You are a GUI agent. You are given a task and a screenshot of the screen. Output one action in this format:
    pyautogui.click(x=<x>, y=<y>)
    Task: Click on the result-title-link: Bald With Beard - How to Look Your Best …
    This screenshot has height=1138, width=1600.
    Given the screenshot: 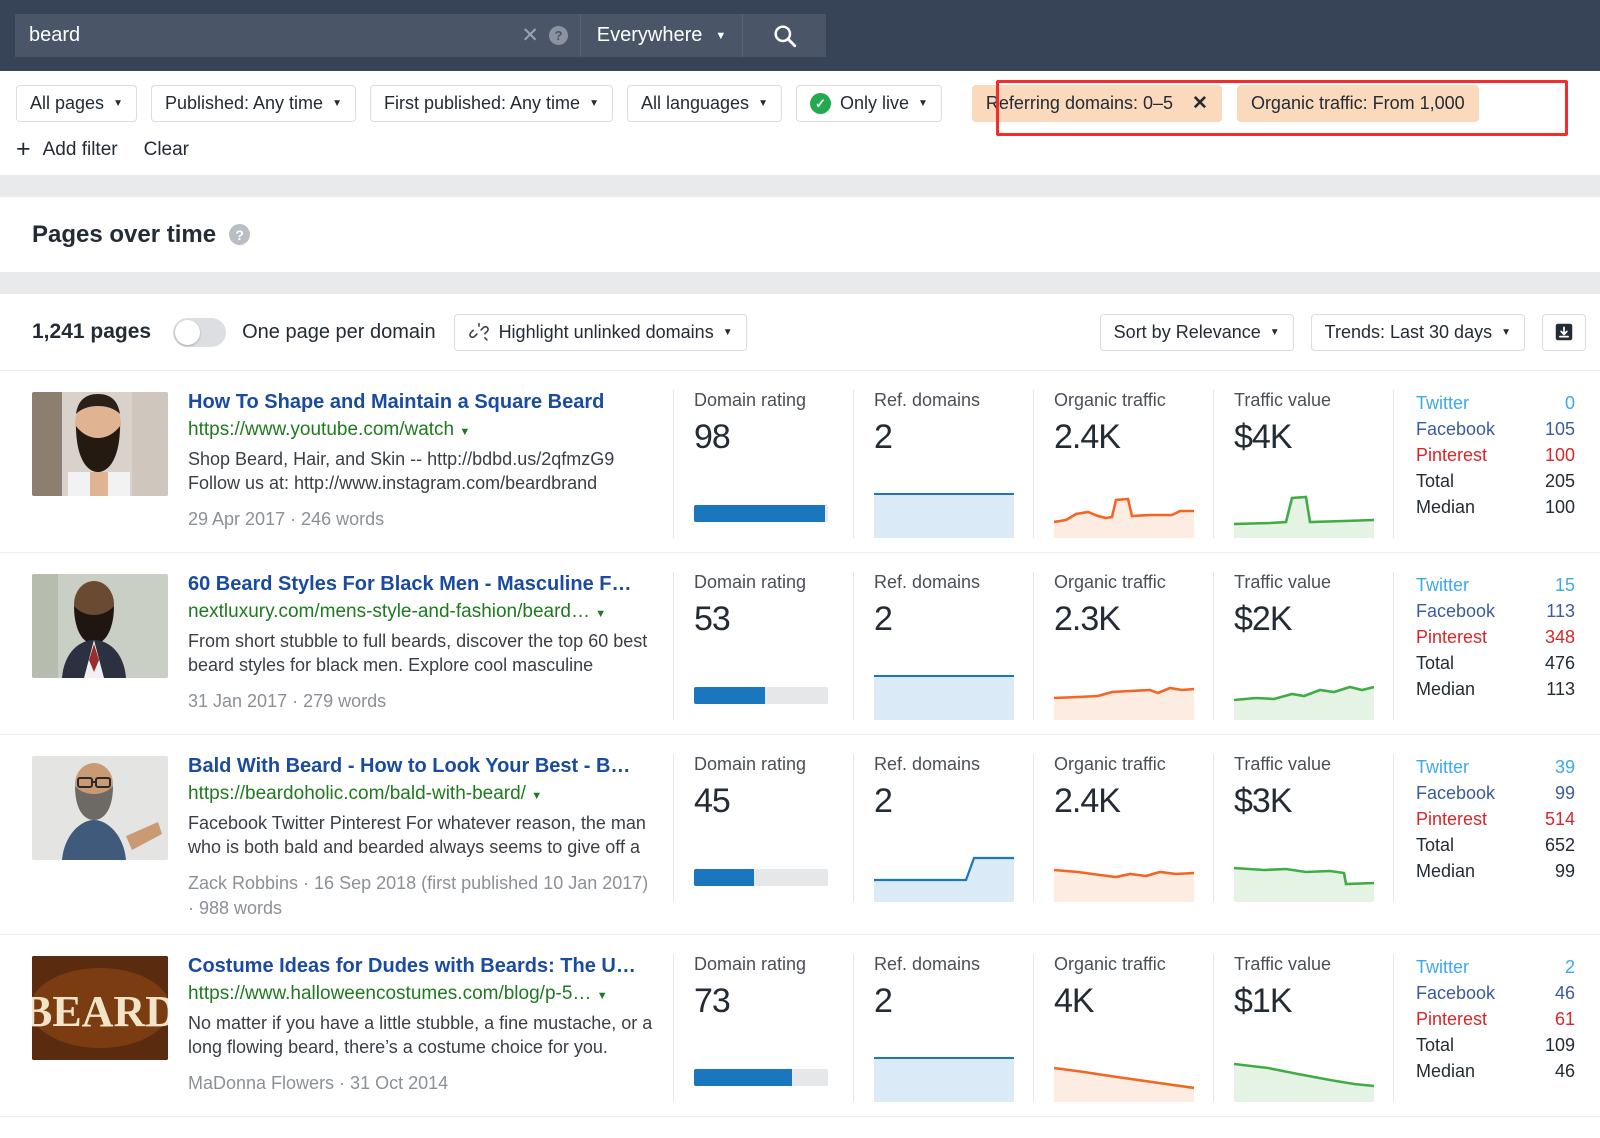 What is the action you would take?
    pyautogui.click(x=423, y=766)
    